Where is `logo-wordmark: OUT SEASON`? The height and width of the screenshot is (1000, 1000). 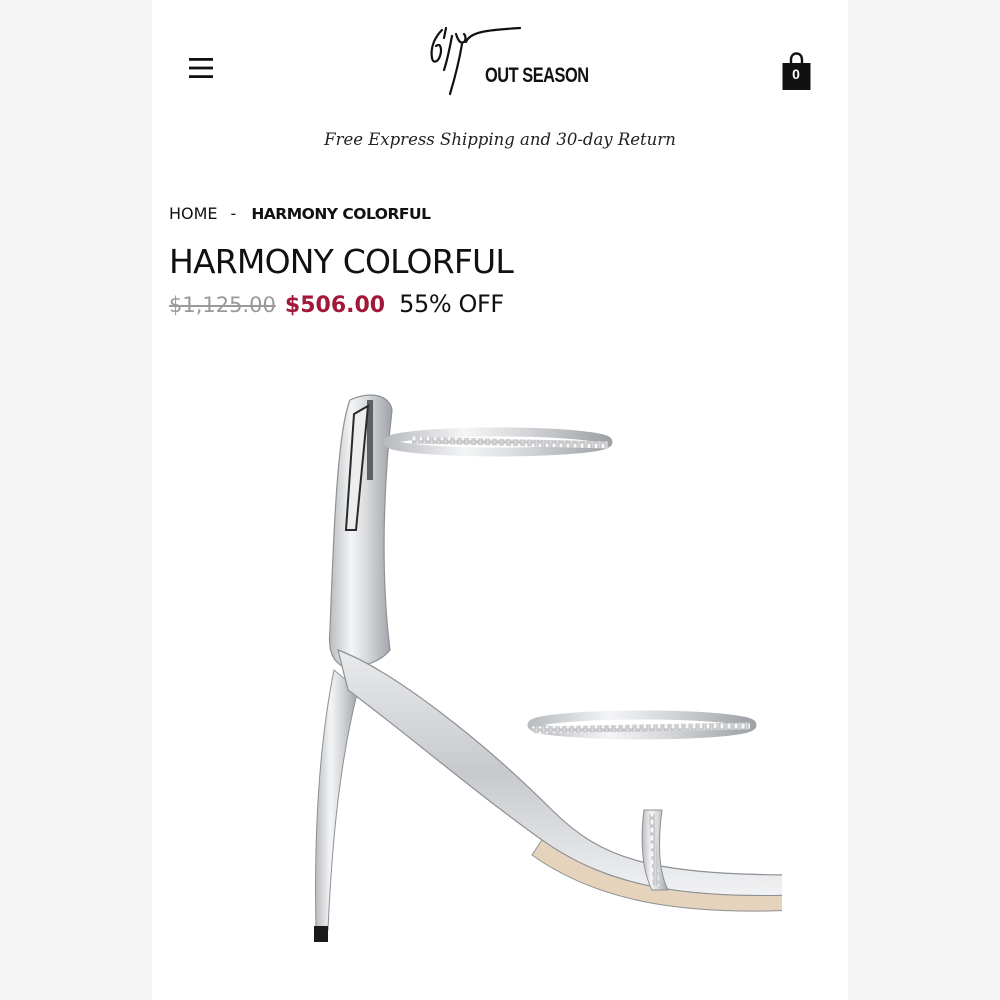
logo-wordmark: OUT SEASON is located at coordinates (537, 75).